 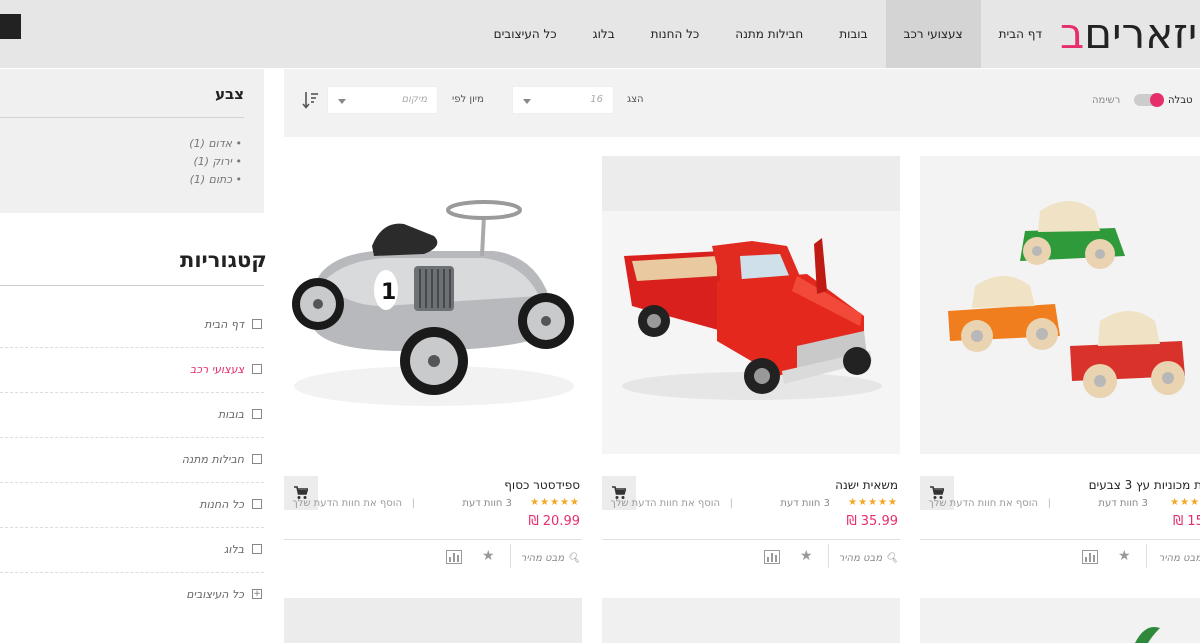 What do you see at coordinates (311, 100) in the screenshot?
I see `sort-direction-icon` at bounding box center [311, 100].